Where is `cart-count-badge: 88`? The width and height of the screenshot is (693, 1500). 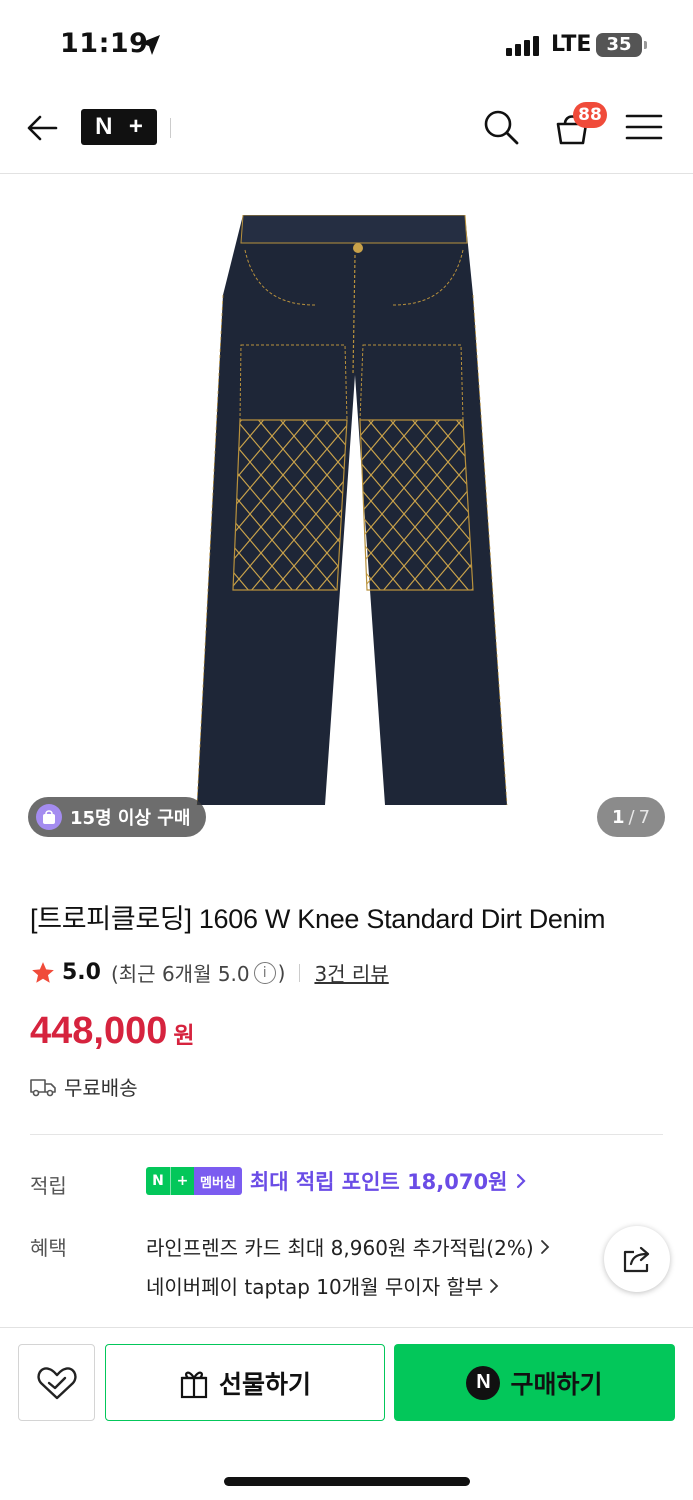 cart-count-badge: 88 is located at coordinates (590, 115).